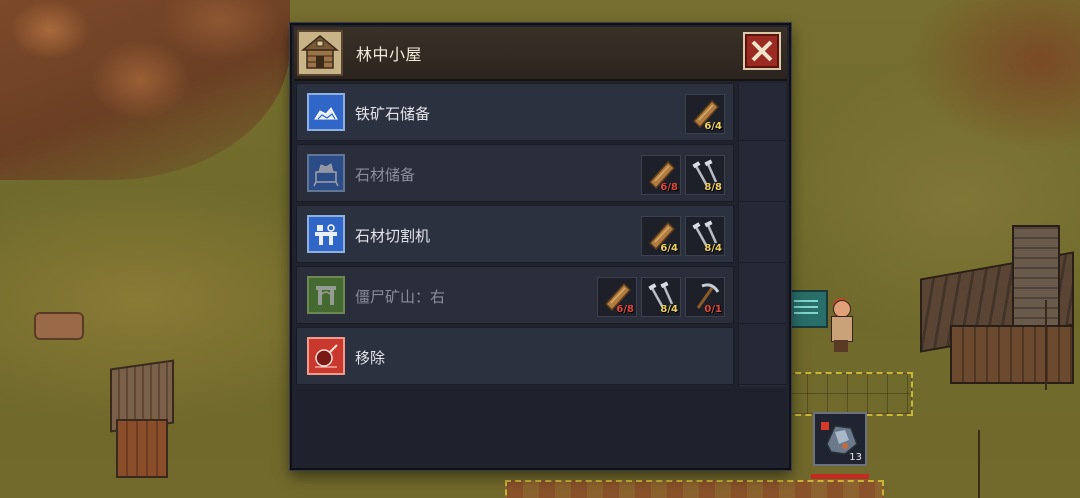  What do you see at coordinates (807, 309) in the screenshot?
I see `blueprint-board` at bounding box center [807, 309].